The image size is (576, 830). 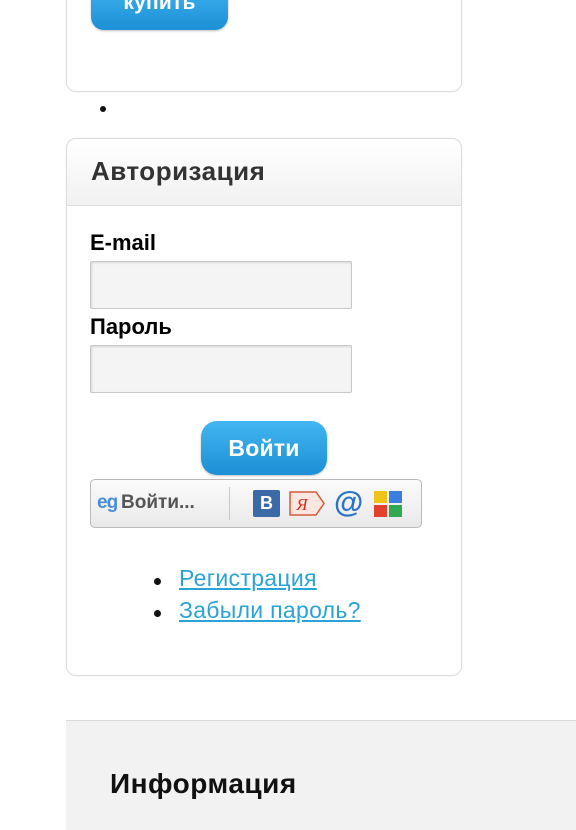 I want to click on buy-panel: купить, so click(x=264, y=46).